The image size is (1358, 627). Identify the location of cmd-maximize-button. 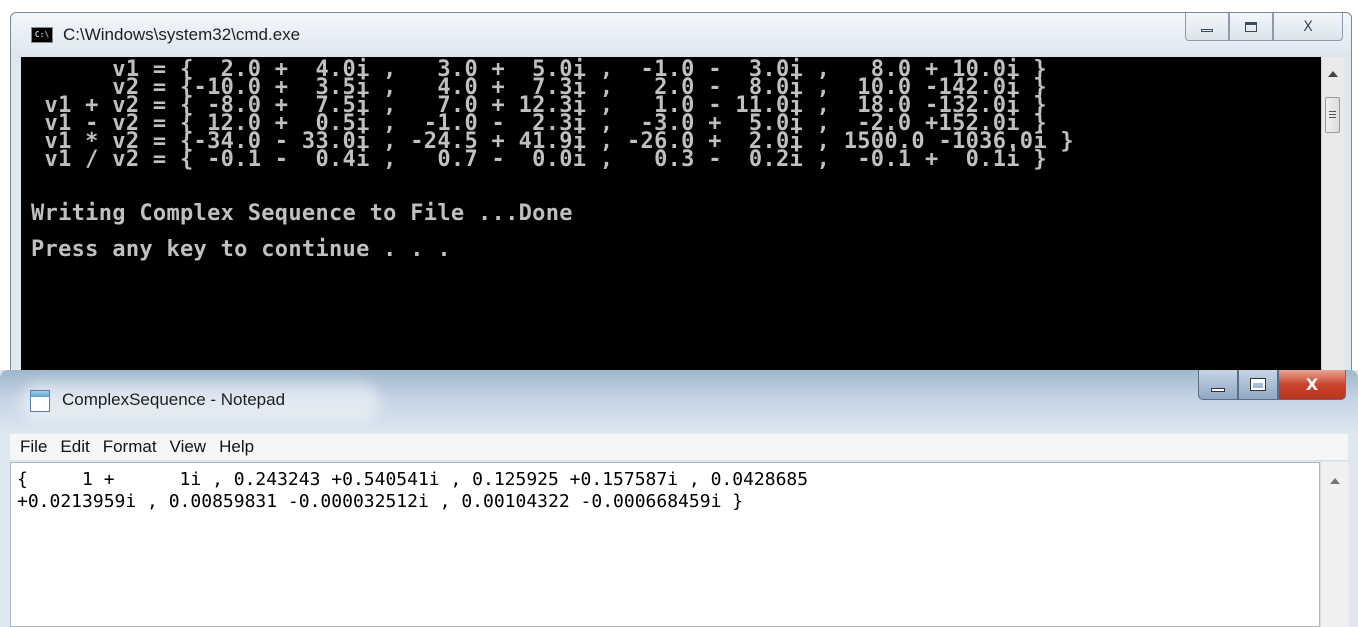
(1251, 27).